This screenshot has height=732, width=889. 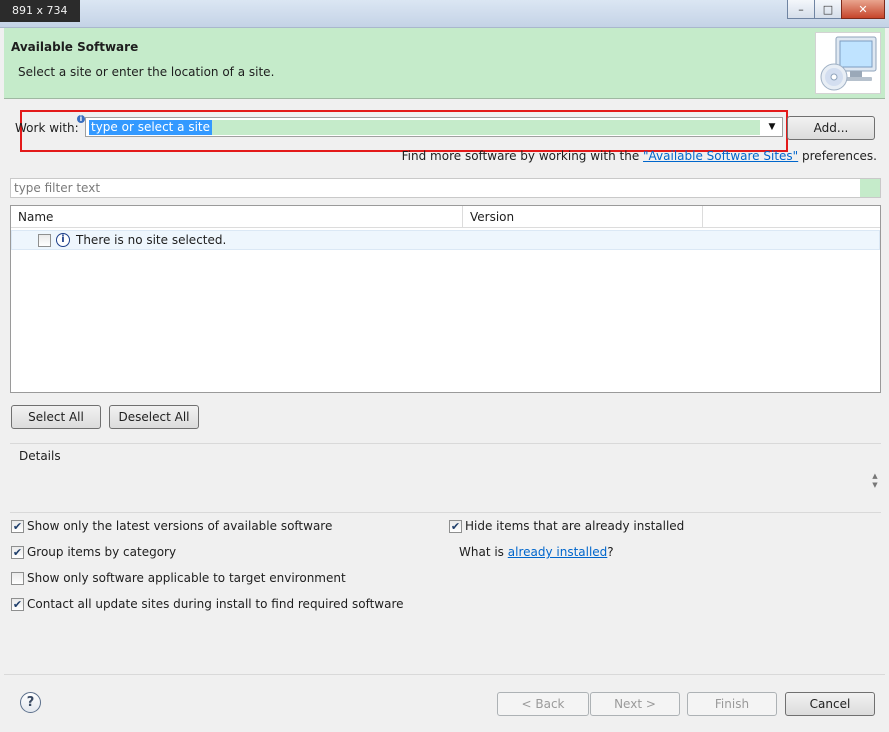 I want to click on work-with-combo: type or select a site ▼, so click(x=434, y=127).